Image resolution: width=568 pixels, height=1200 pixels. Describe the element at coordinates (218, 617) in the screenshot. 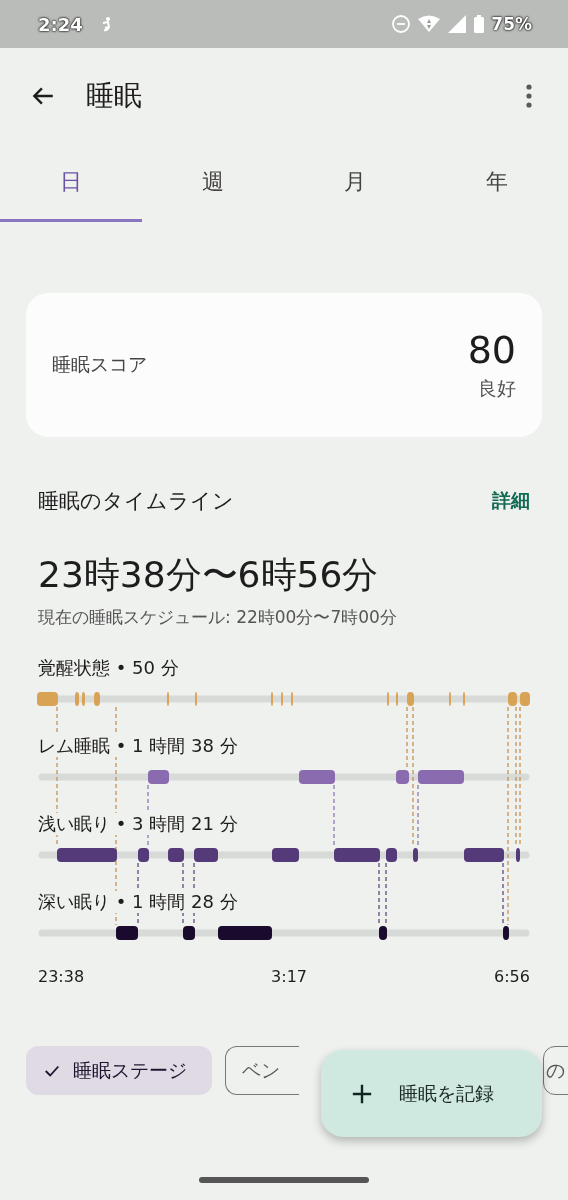

I see `sleep-schedule: 現在の睡眠スケジュール: 22時00分〜7時00分` at that location.